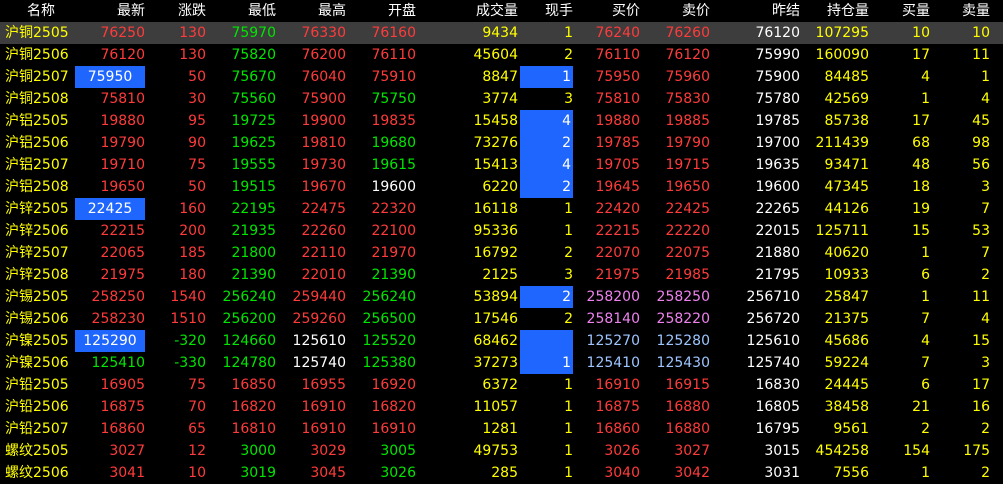  Describe the element at coordinates (253, 77) in the screenshot. I see `cell-low: 75670` at that location.